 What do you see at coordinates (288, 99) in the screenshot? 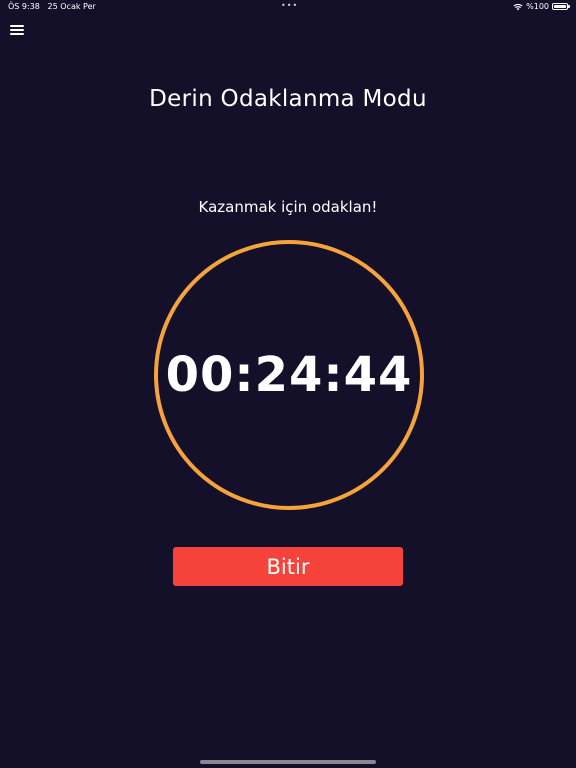
I see `page-title: Derin Odaklanma Modu` at bounding box center [288, 99].